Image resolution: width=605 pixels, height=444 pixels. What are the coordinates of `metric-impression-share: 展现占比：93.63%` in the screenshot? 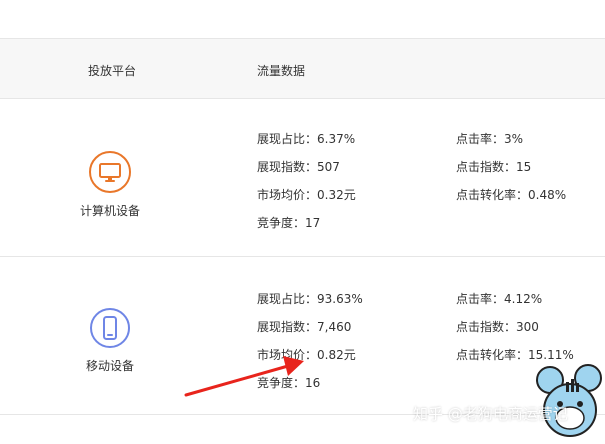 It's located at (310, 299).